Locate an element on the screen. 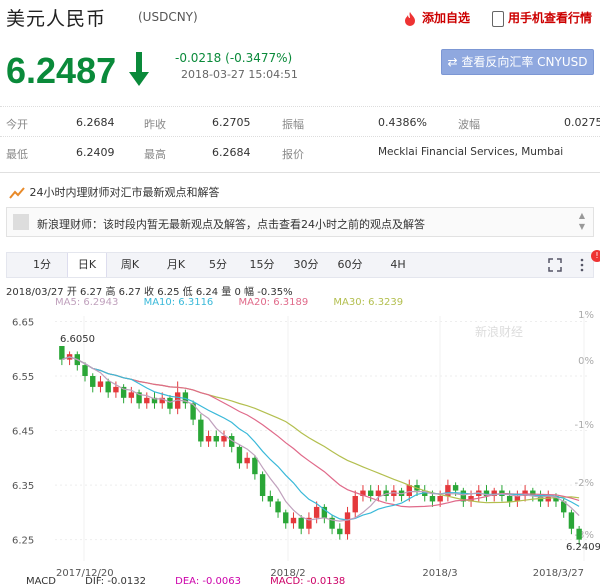 The image size is (600, 587). mobile-view-button: 用手机查看行情 is located at coordinates (542, 18).